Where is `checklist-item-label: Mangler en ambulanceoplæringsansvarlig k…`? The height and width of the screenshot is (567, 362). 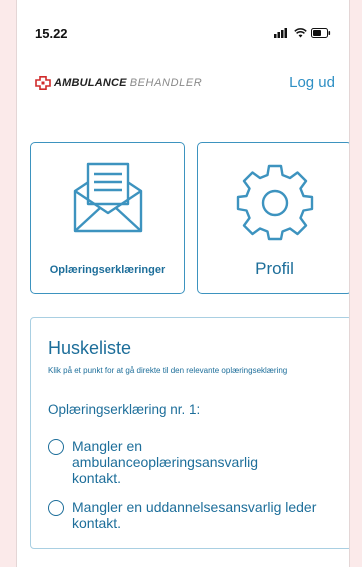 checklist-item-label: Mangler en ambulanceoplæringsansvarlig k… is located at coordinates (165, 462).